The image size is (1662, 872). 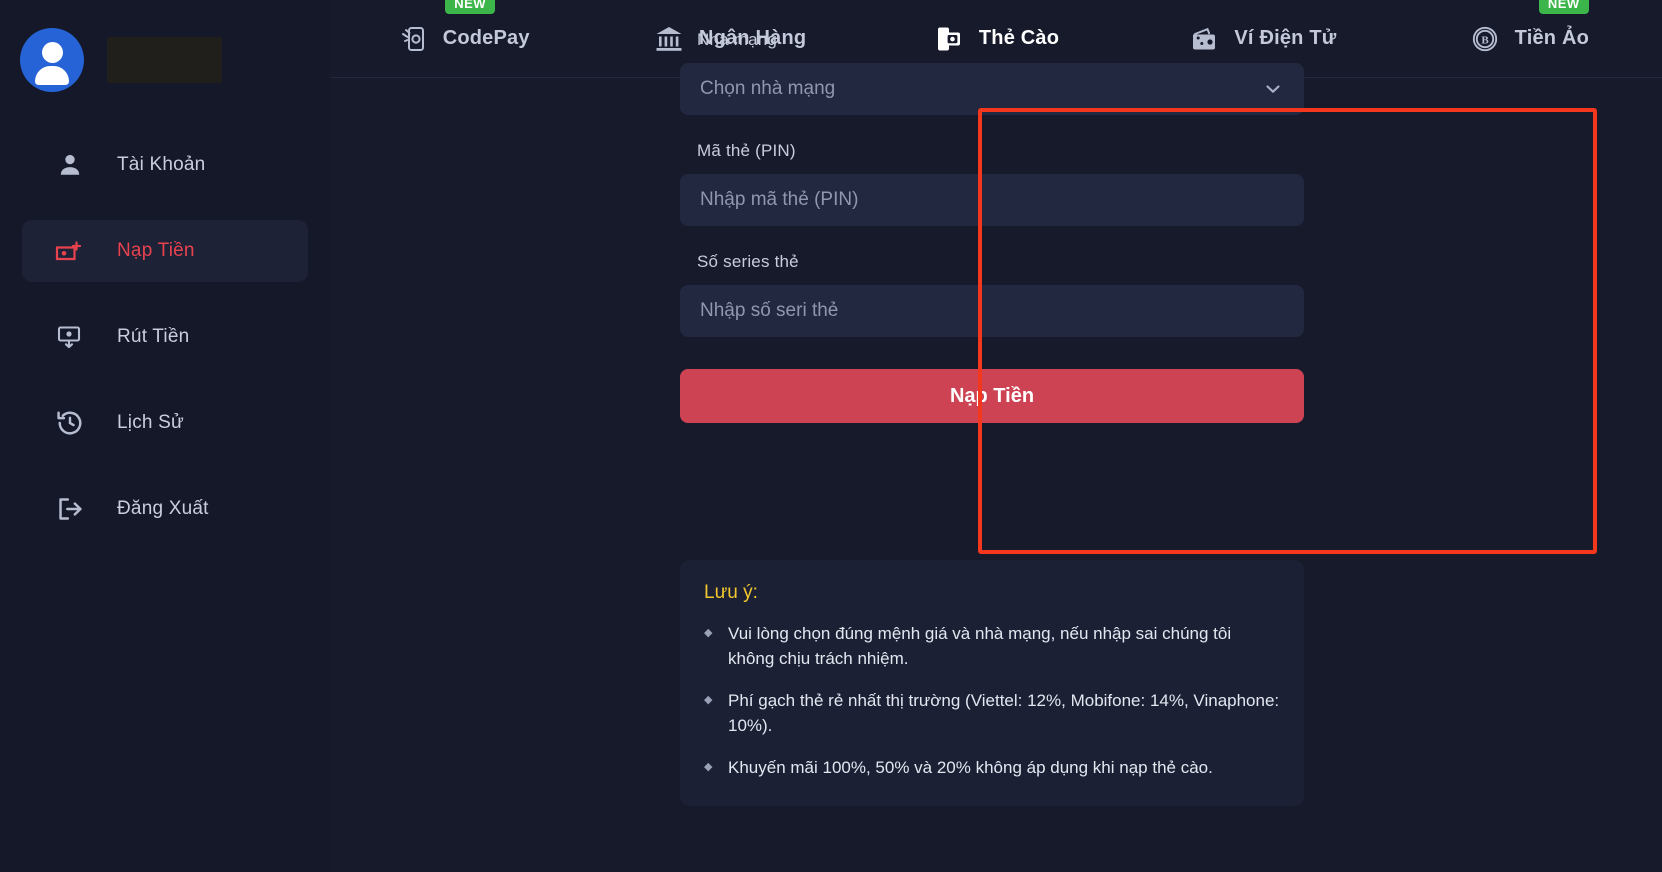 I want to click on avatar, so click(x=52, y=60).